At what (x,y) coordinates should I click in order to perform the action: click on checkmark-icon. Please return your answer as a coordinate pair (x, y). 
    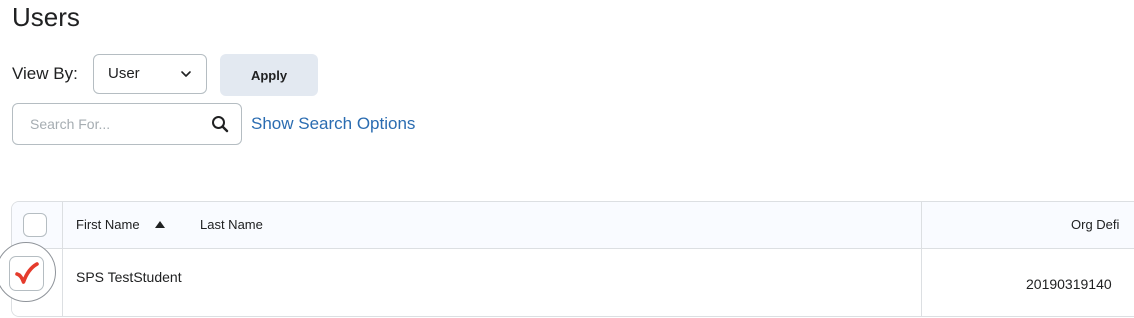
    Looking at the image, I should click on (27, 273).